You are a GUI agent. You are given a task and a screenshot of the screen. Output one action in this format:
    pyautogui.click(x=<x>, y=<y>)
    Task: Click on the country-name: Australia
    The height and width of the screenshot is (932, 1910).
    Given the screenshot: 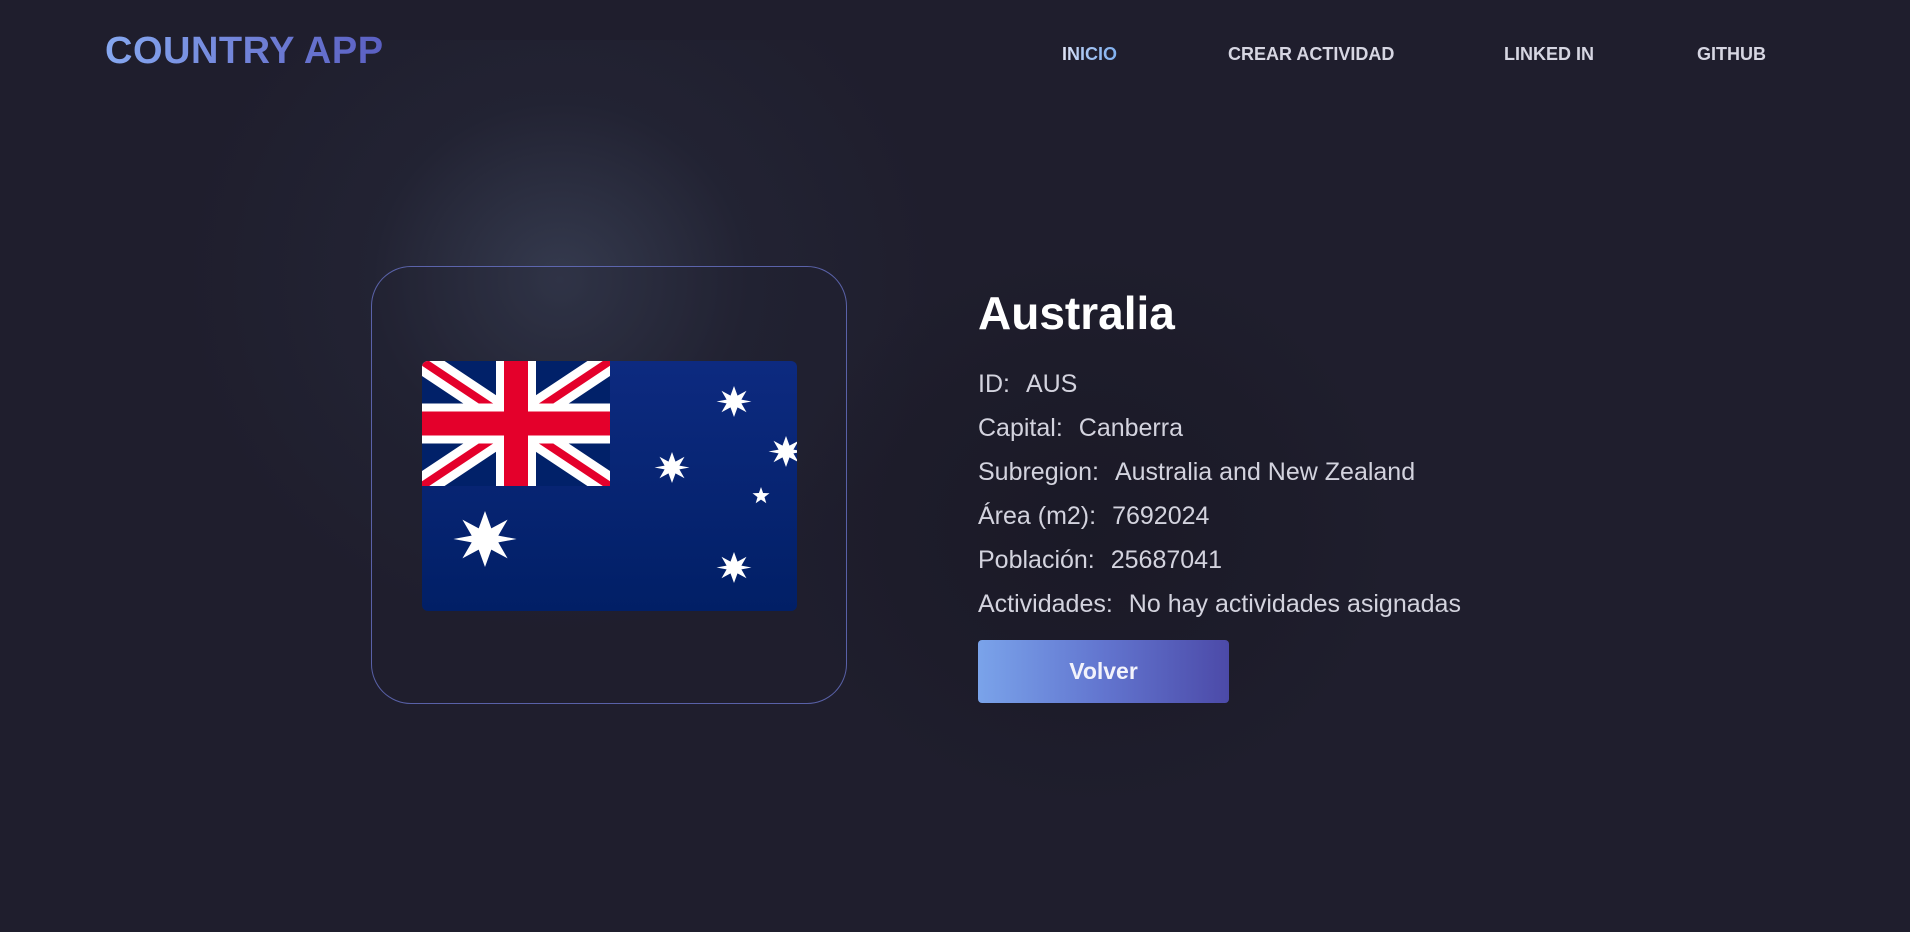 What is the action you would take?
    pyautogui.click(x=1076, y=313)
    